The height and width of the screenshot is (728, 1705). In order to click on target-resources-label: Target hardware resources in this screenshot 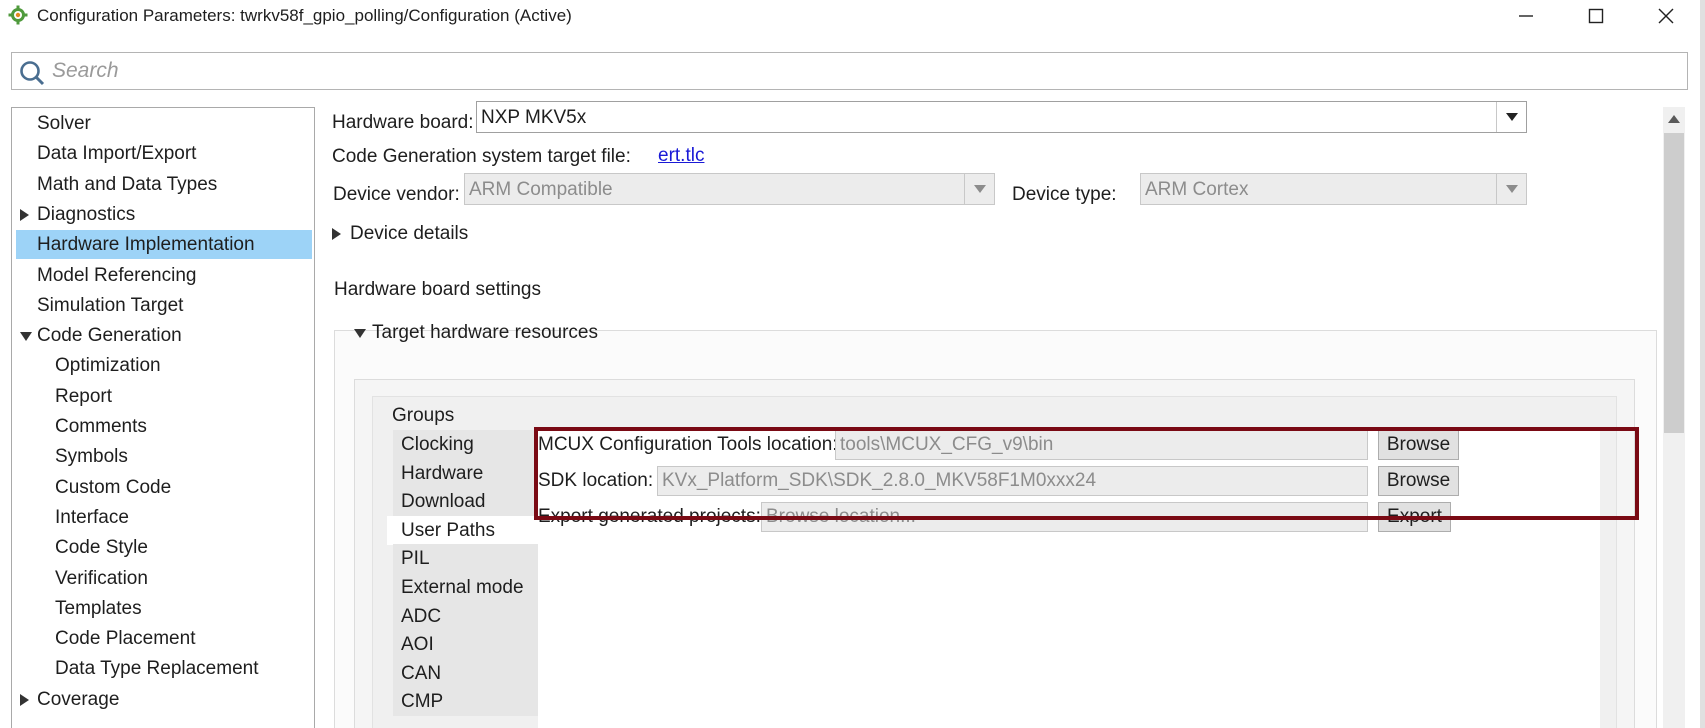, I will do `click(485, 332)`.